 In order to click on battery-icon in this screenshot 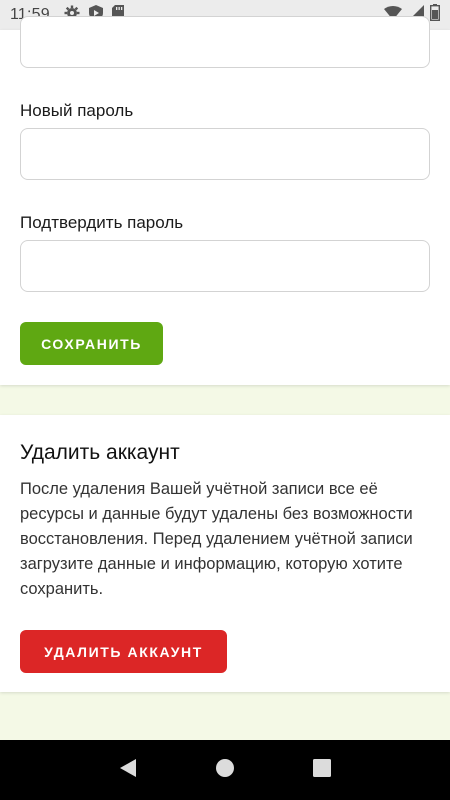, I will do `click(435, 15)`.